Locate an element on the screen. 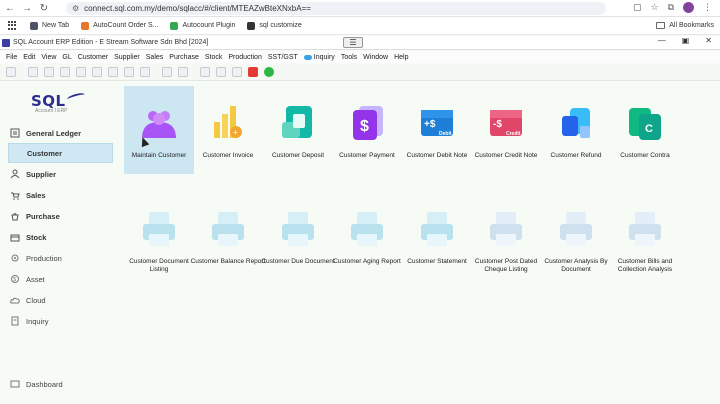  customer-contra-icon: C is located at coordinates (645, 124).